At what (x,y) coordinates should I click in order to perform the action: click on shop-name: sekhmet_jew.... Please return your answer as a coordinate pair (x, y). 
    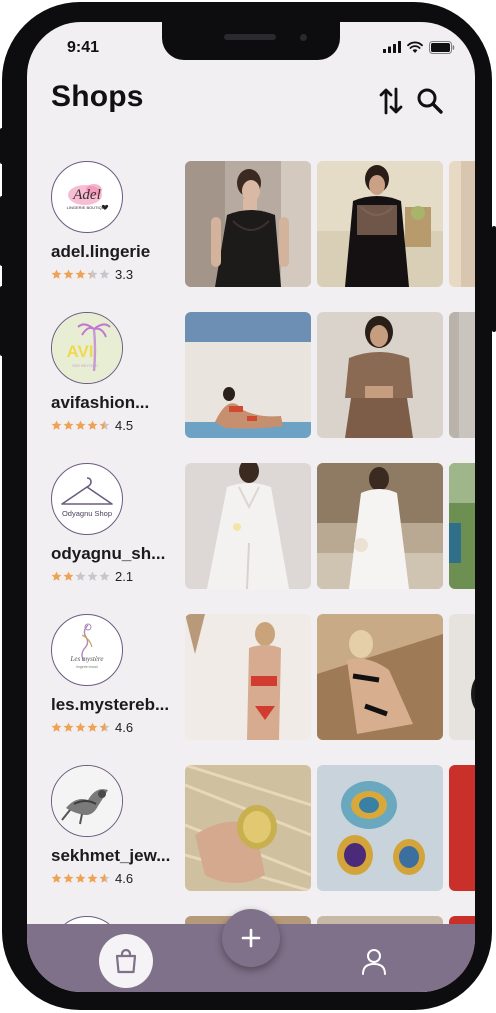
    Looking at the image, I should click on (111, 855).